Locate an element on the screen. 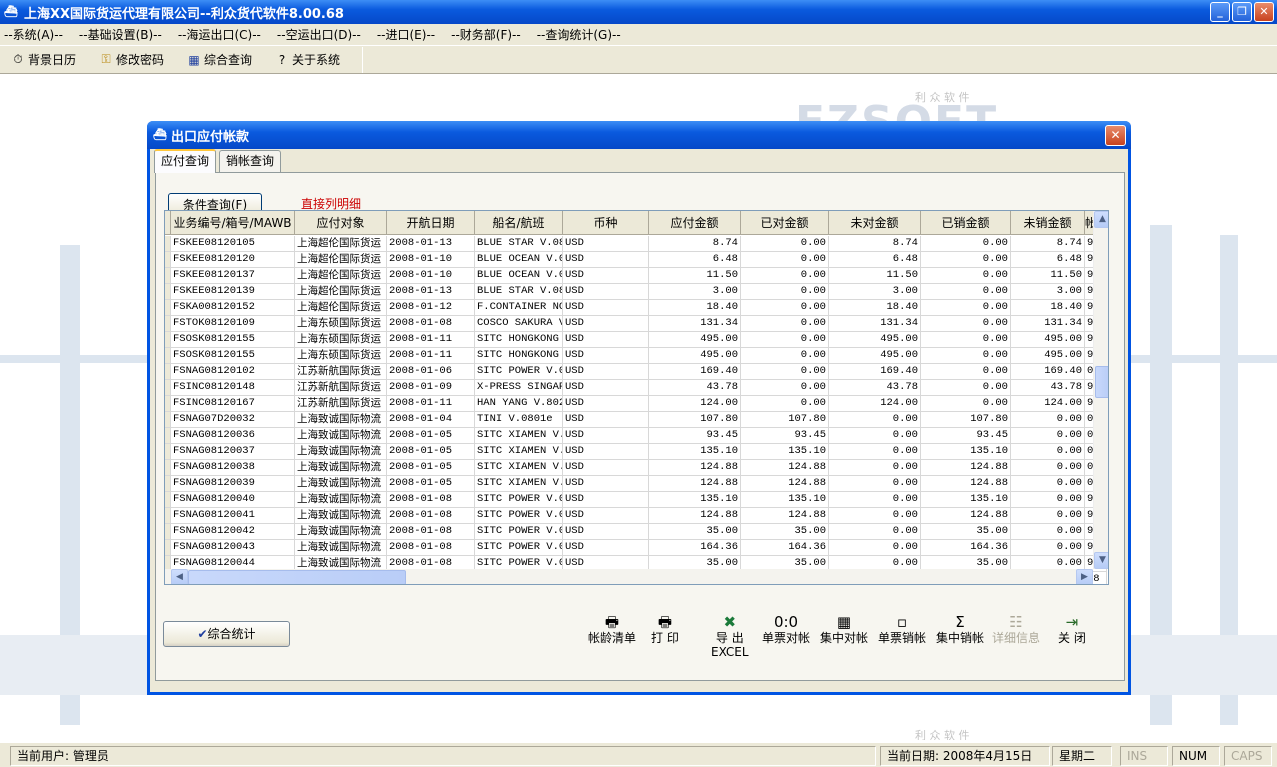 This screenshot has height=767, width=1277. restore-button: ❐ is located at coordinates (1242, 12).